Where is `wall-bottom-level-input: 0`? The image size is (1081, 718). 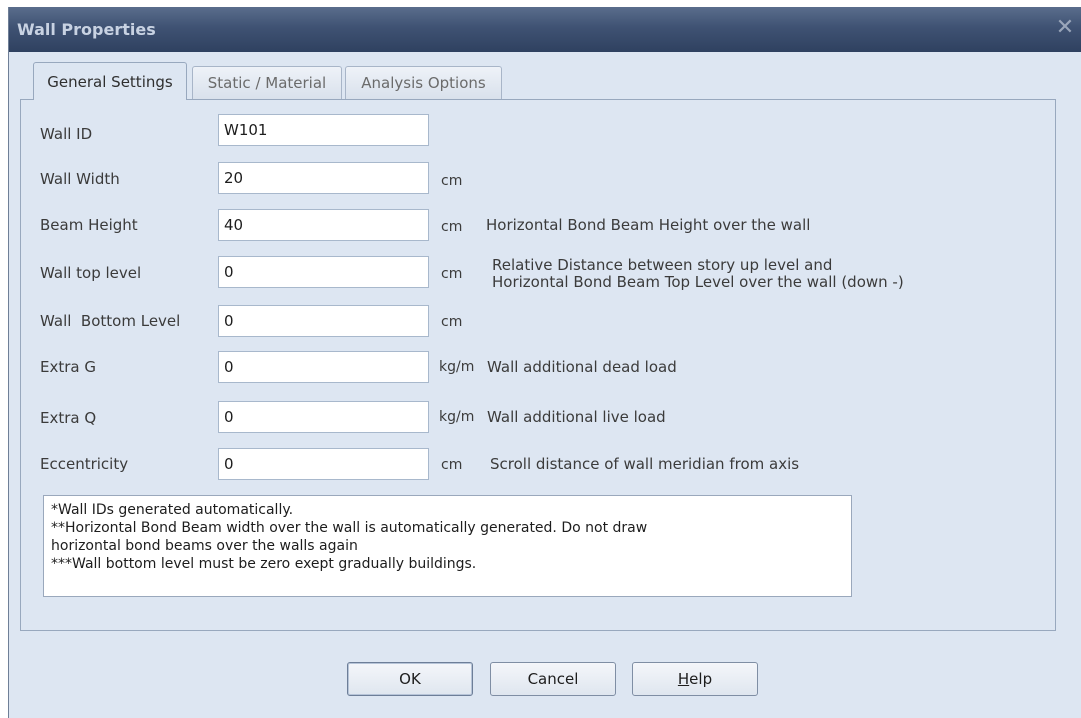
wall-bottom-level-input: 0 is located at coordinates (323, 321).